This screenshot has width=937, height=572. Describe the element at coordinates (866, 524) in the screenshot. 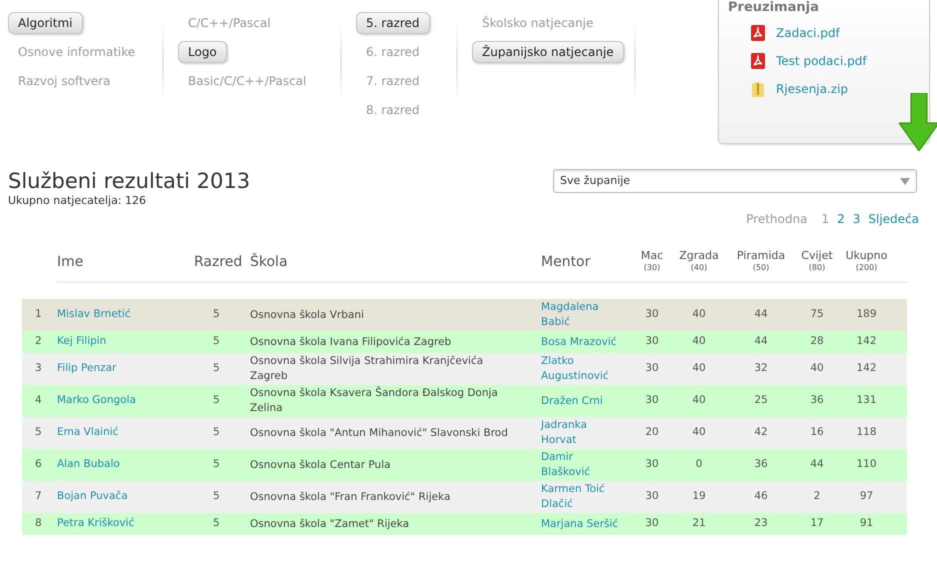

I see `score-cell-text: 91` at that location.